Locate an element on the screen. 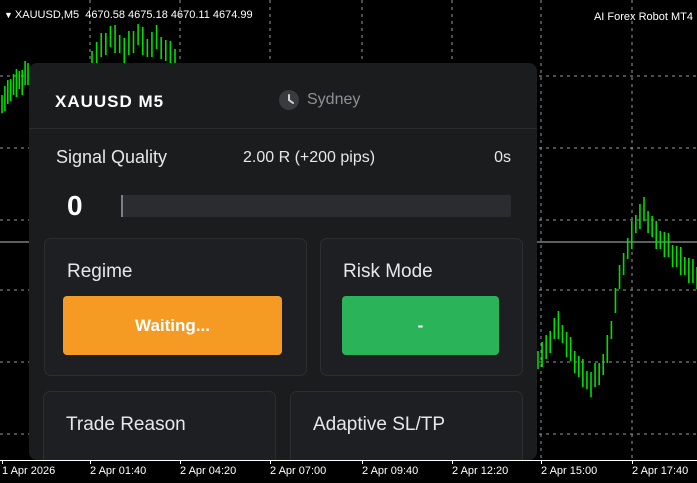 The height and width of the screenshot is (483, 697). x-axis-label: 2 Apr 07:00 is located at coordinates (298, 471).